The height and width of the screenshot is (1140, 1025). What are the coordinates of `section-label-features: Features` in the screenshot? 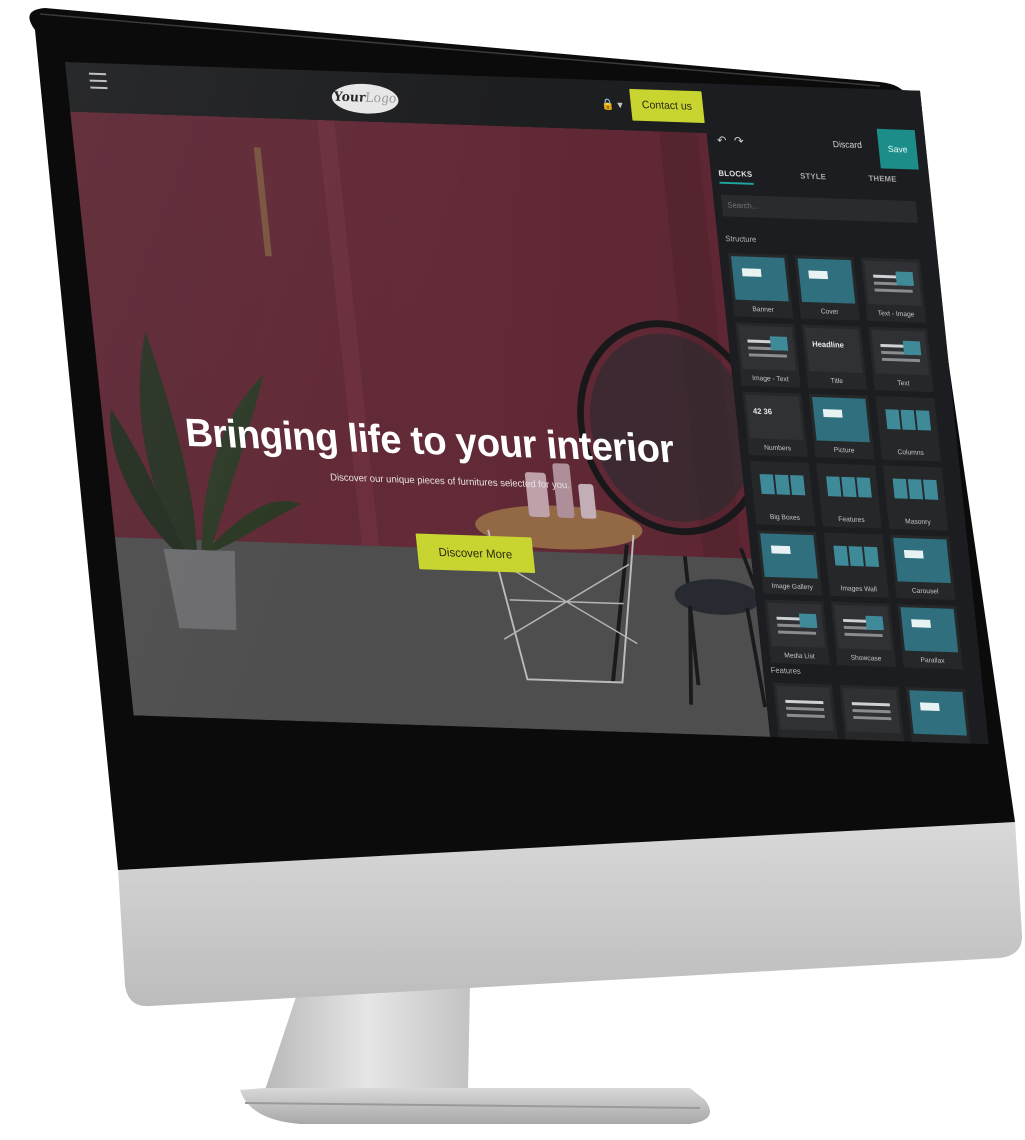 It's located at (786, 670).